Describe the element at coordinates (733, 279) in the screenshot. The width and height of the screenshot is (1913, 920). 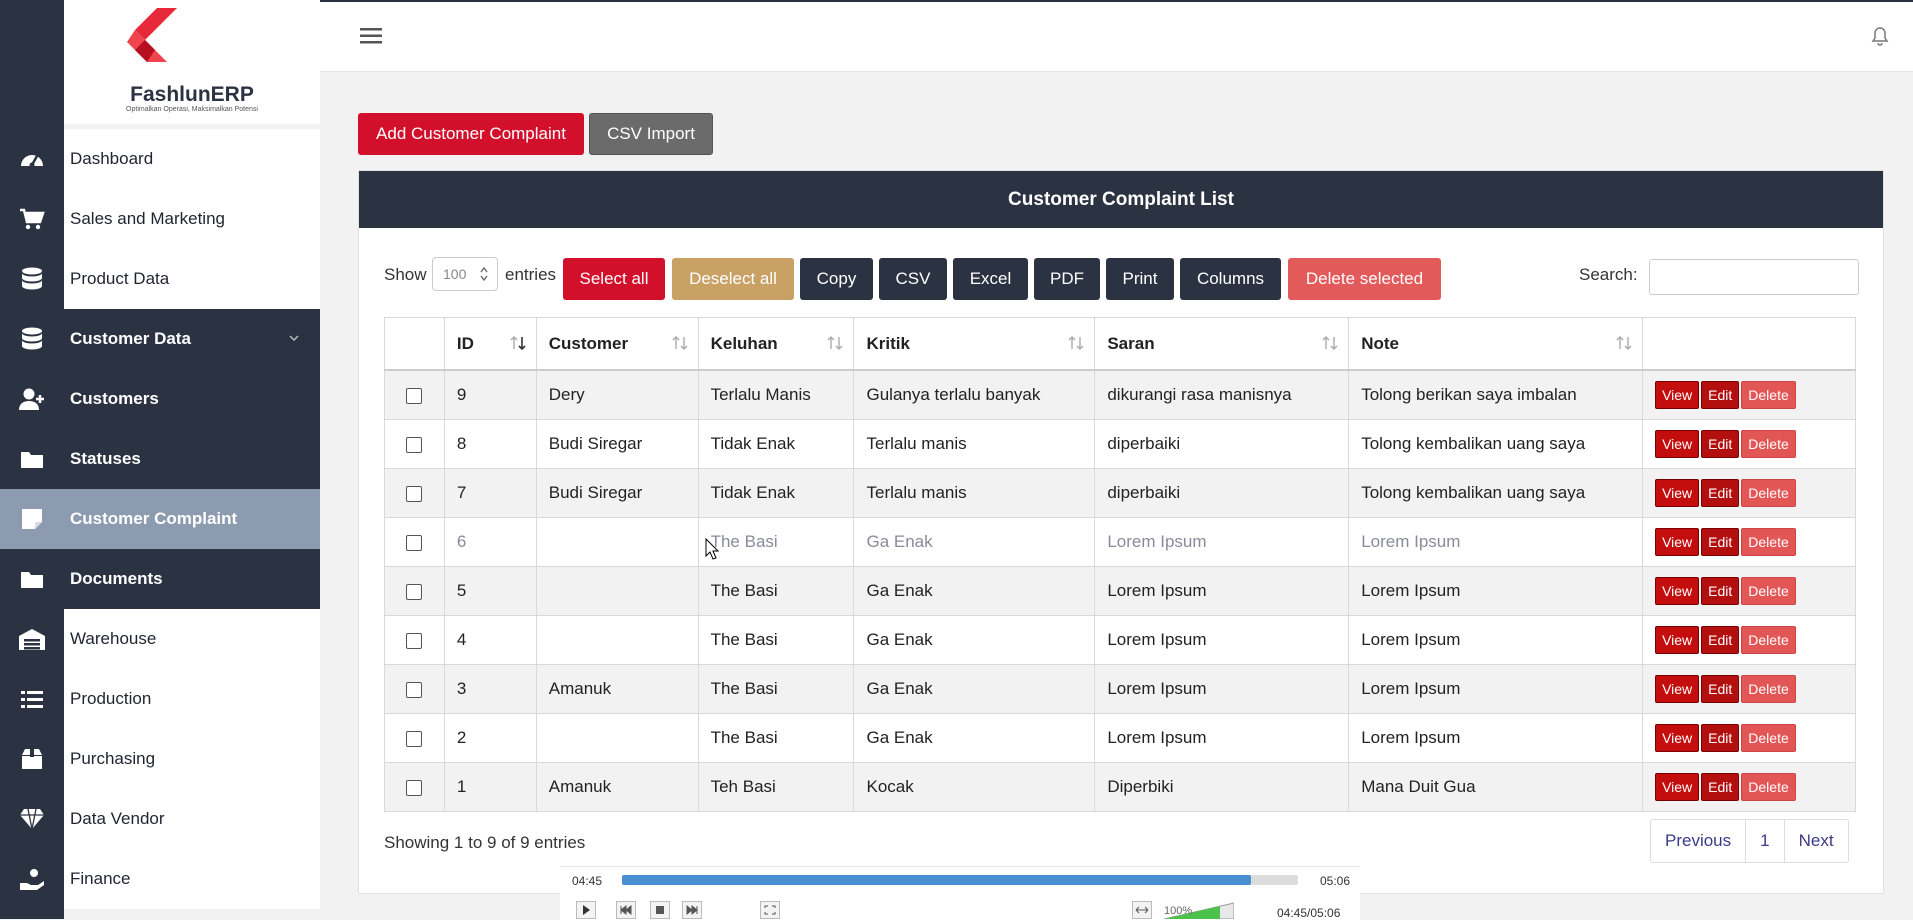
I see `deselect-all-button: Deselect all` at that location.